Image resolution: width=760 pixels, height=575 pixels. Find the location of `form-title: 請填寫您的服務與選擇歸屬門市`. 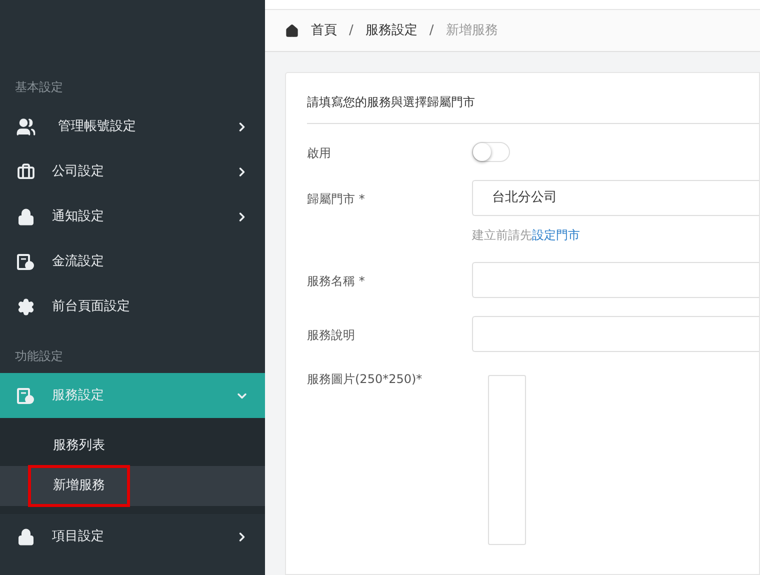

form-title: 請填寫您的服務與選擇歸屬門市 is located at coordinates (533, 108).